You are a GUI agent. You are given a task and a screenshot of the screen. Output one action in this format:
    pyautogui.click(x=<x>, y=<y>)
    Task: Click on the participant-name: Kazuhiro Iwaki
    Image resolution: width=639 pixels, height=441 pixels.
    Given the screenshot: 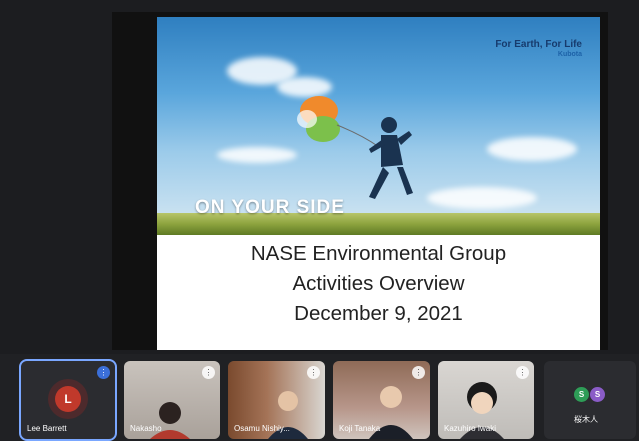 What is the action you would take?
    pyautogui.click(x=470, y=428)
    